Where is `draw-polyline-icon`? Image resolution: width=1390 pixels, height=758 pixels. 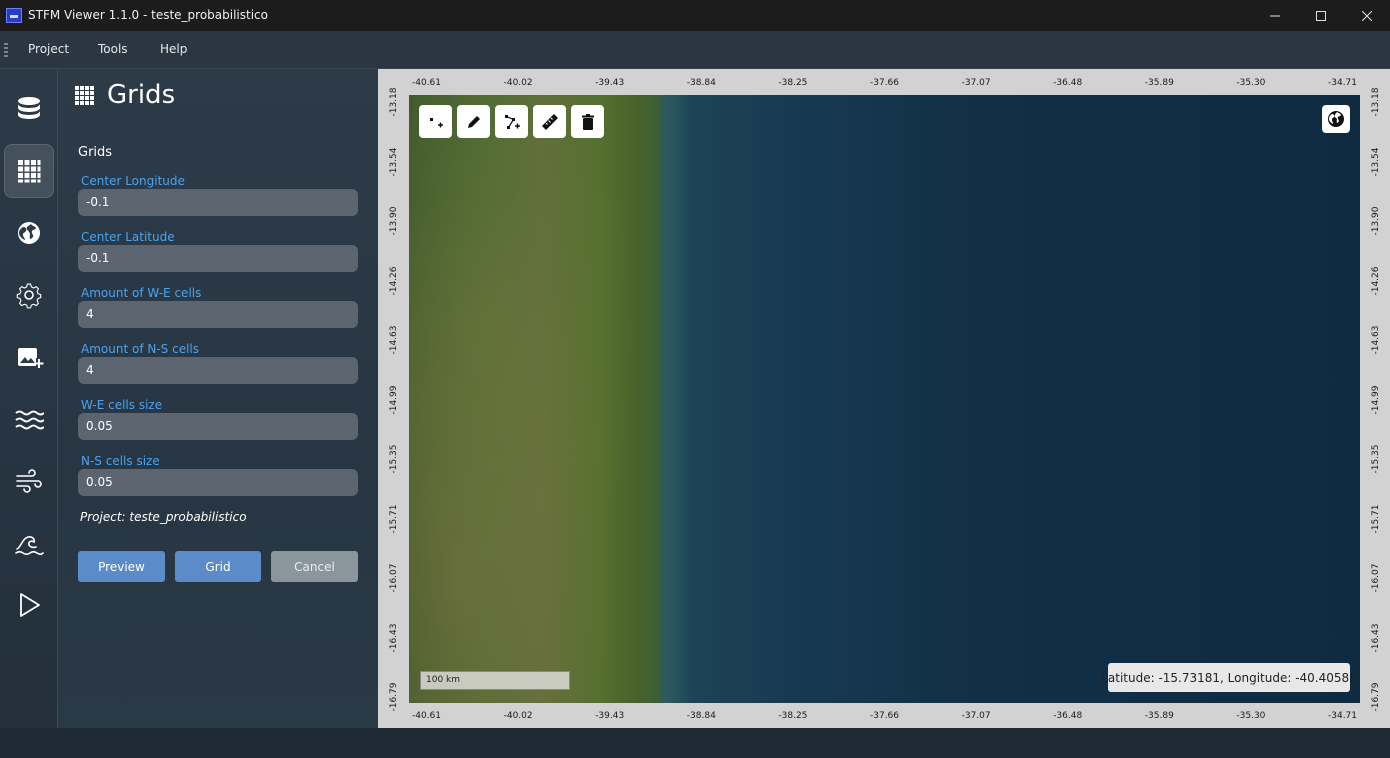
draw-polyline-icon is located at coordinates (512, 121).